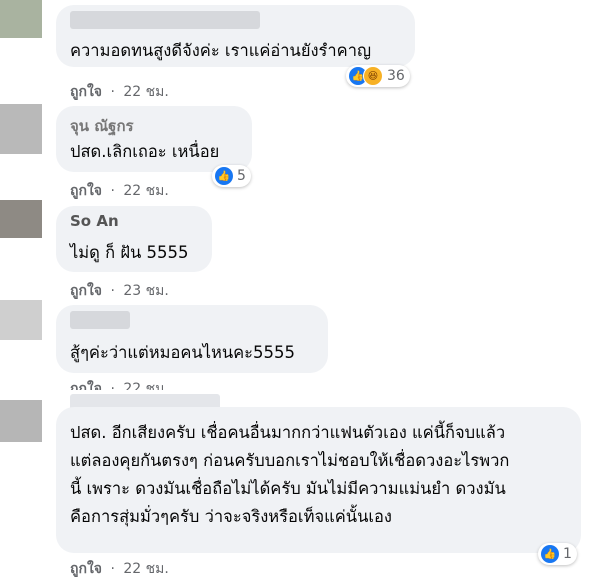 The height and width of the screenshot is (580, 595). Describe the element at coordinates (145, 291) in the screenshot. I see `timestamp: 23 ชม.` at that location.